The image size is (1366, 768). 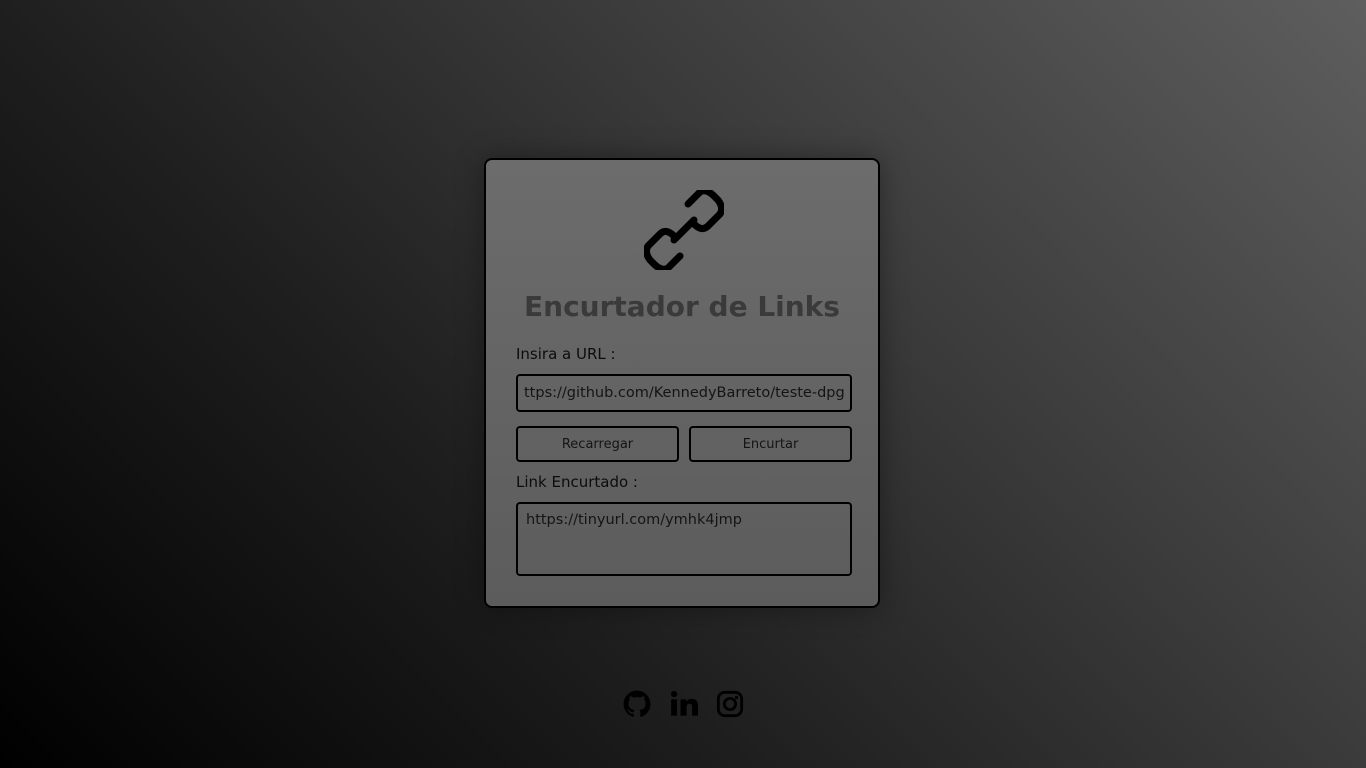 I want to click on page-title: Encurtador de Links, so click(x=682, y=306).